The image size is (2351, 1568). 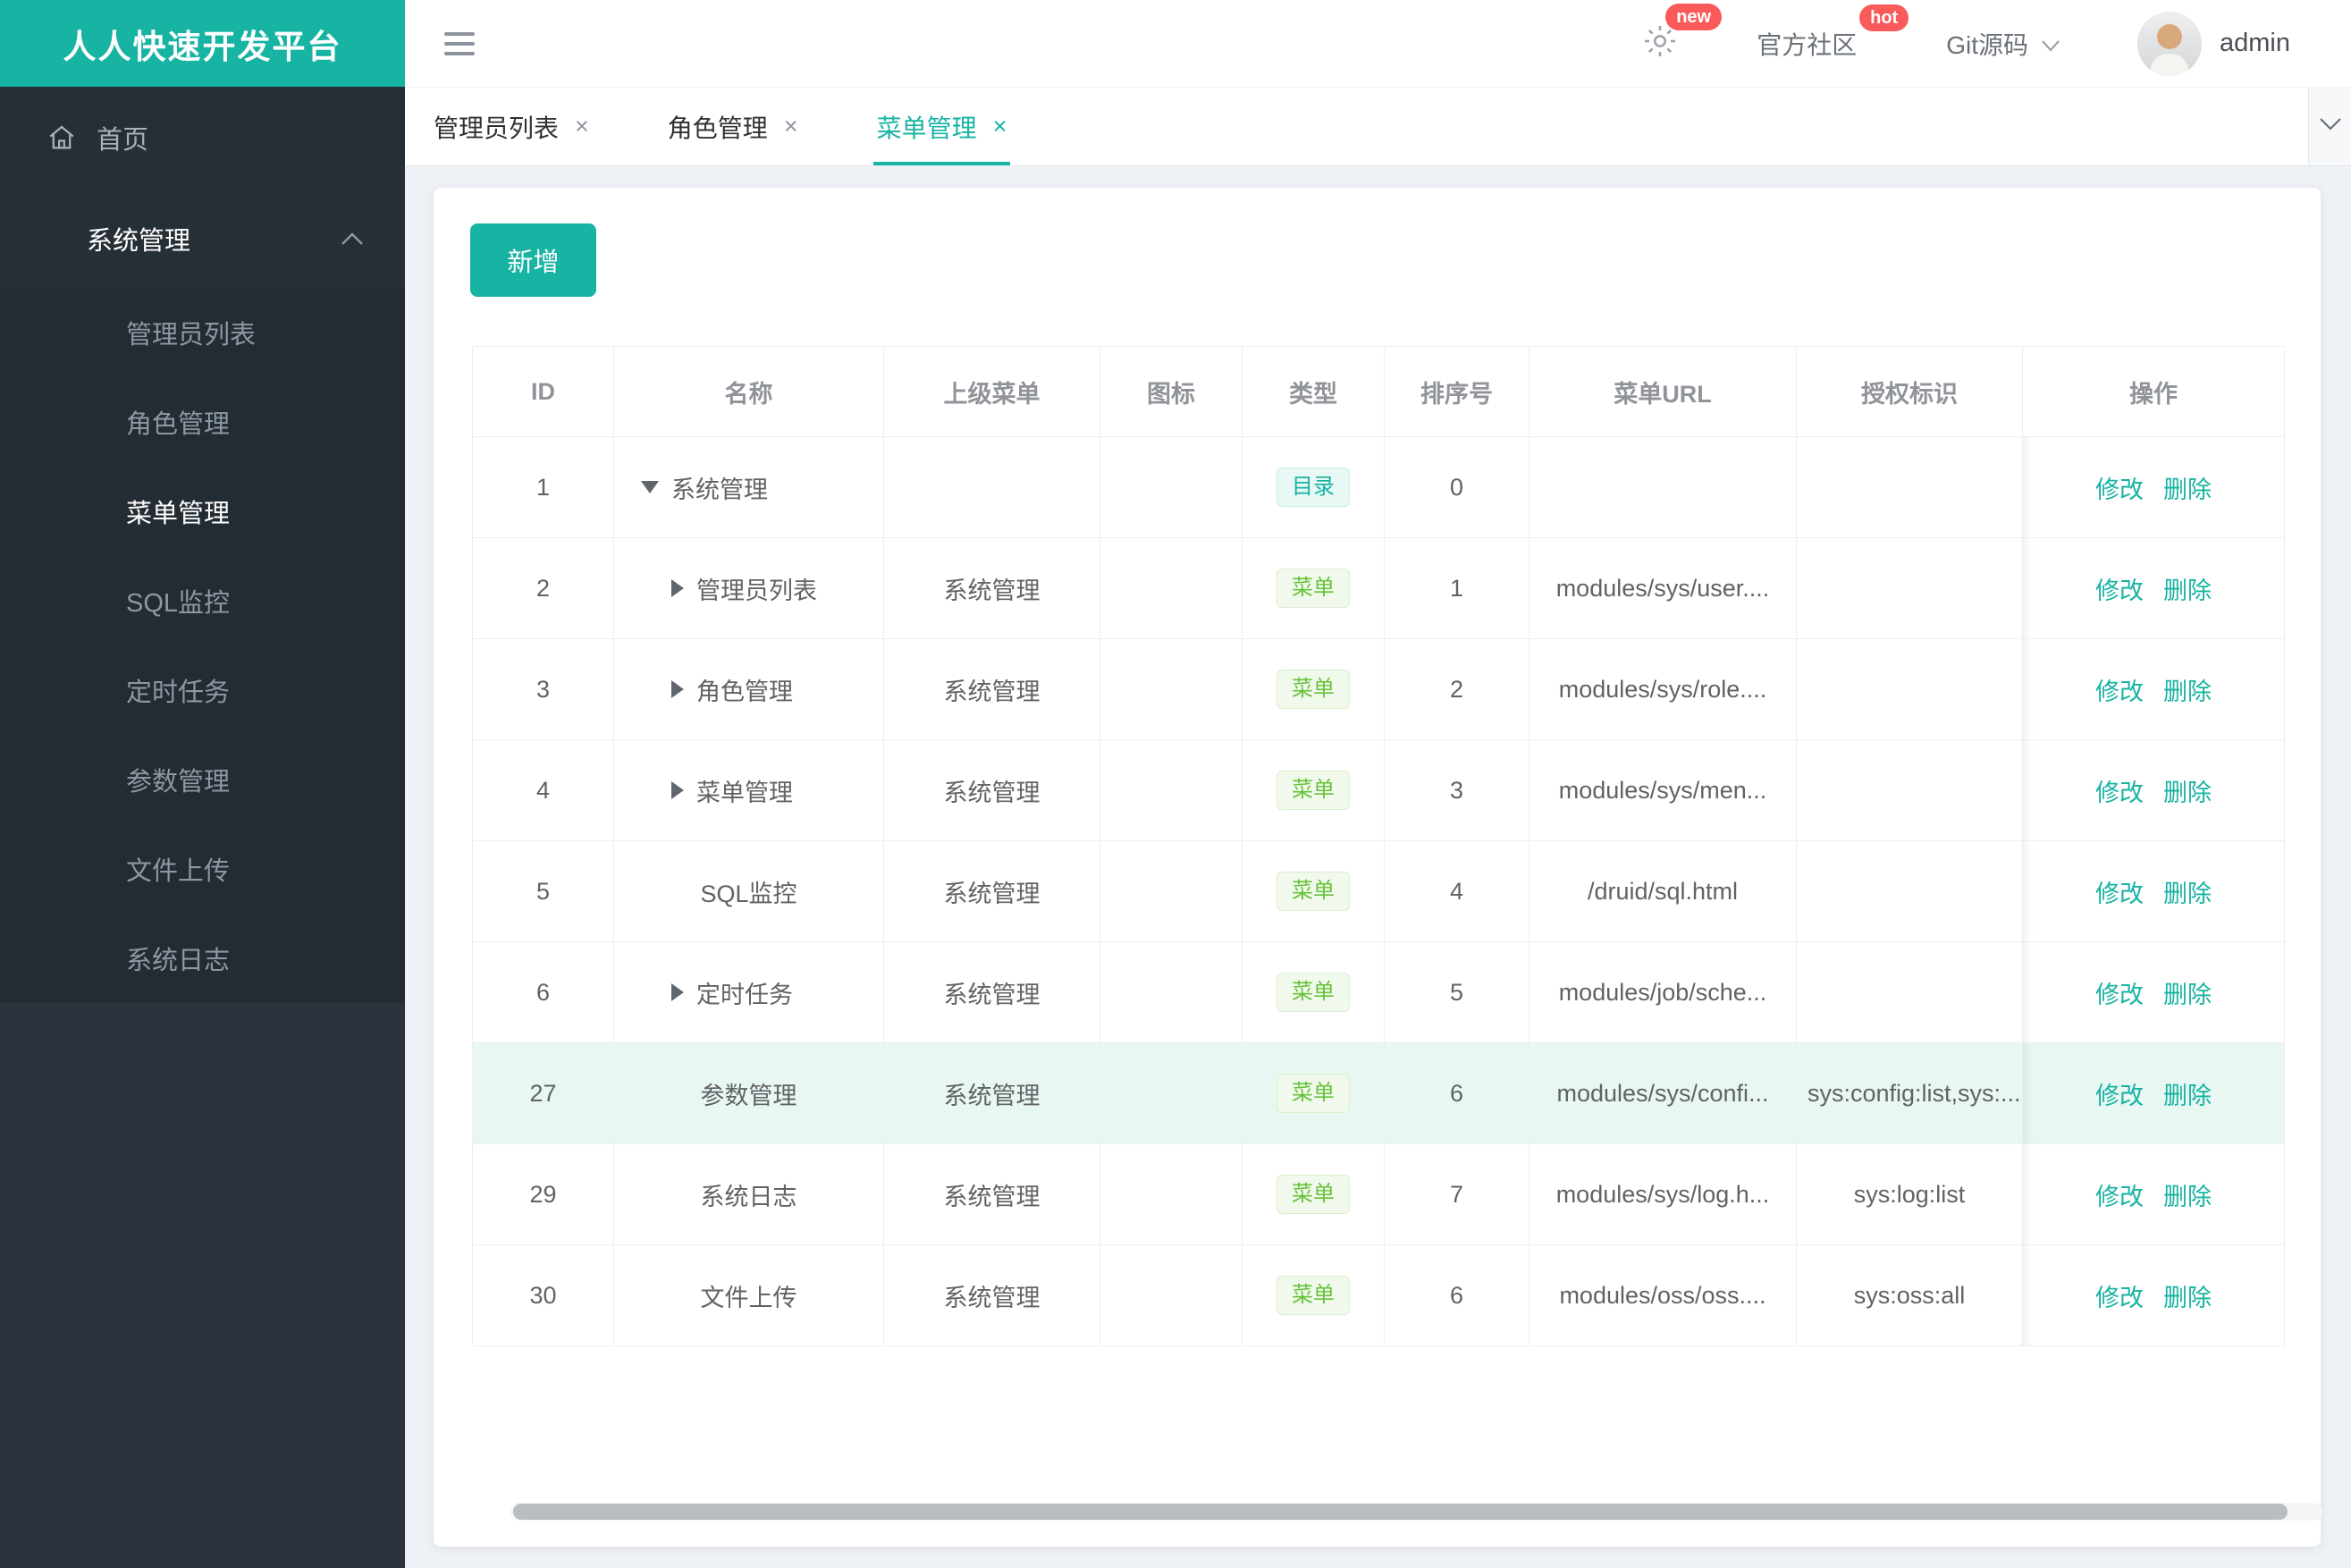 I want to click on app-logo-title: 人人快速开发平台, so click(x=202, y=43).